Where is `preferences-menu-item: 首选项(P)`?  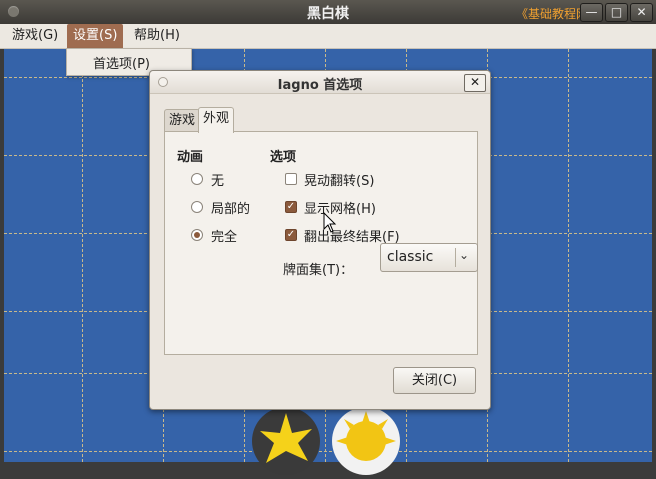
preferences-menu-item: 首选项(P) is located at coordinates (121, 62).